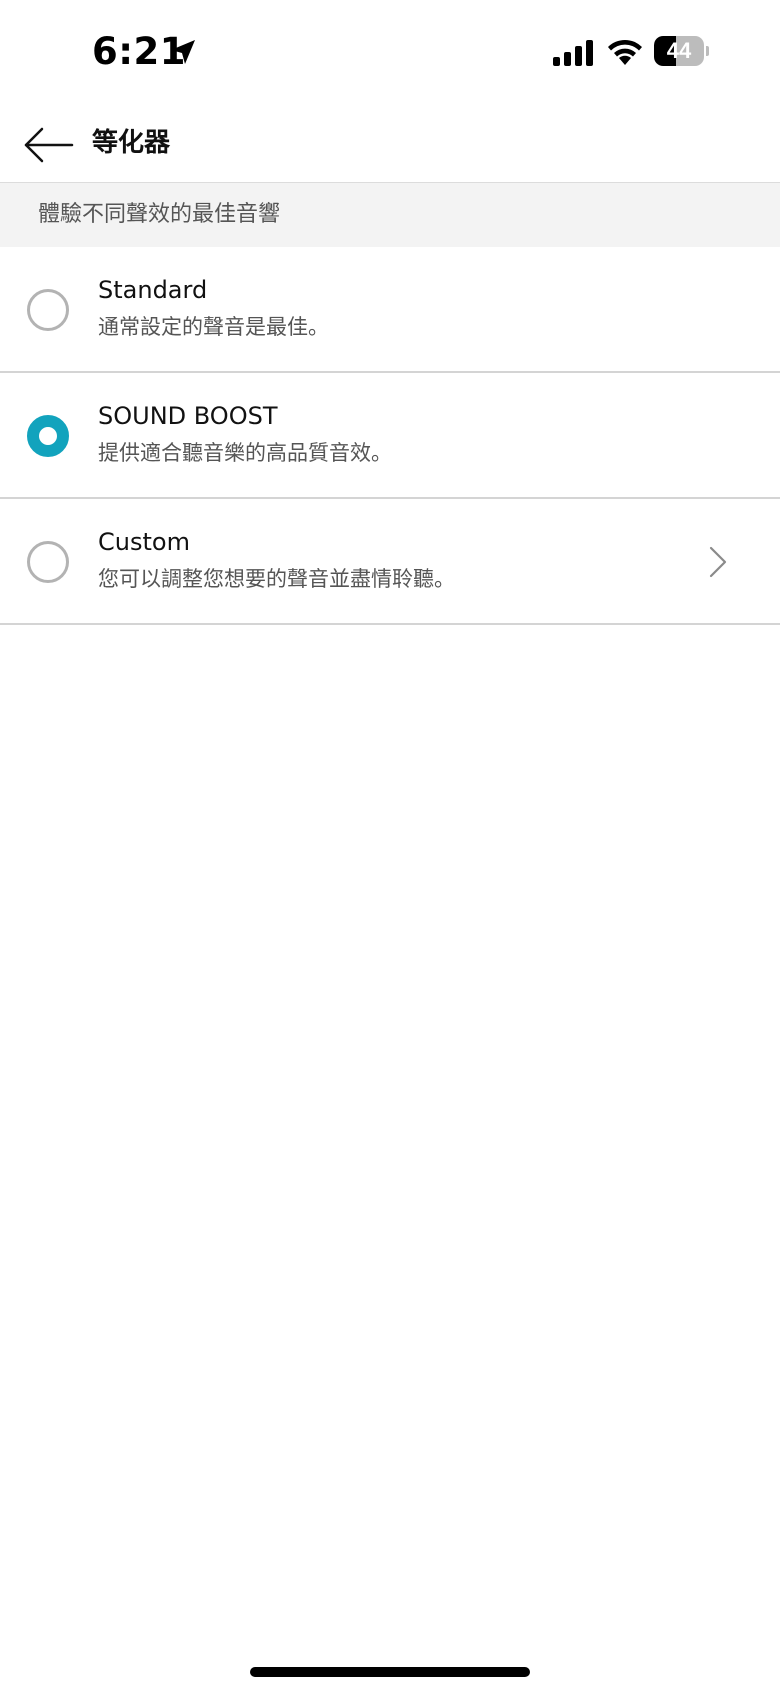  I want to click on battery-icon: 44, so click(681, 51).